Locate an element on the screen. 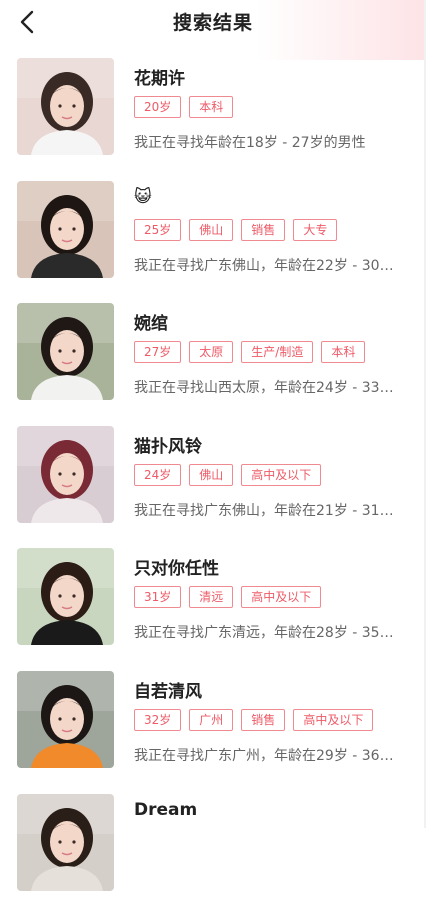 This screenshot has height=902, width=426. user-name: 自若清风 is located at coordinates (168, 691).